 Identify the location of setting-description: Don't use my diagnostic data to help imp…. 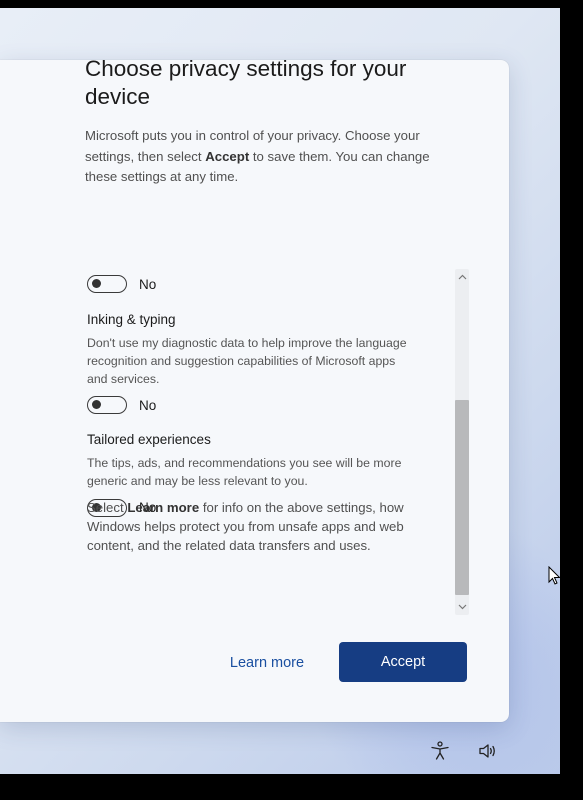
(247, 361).